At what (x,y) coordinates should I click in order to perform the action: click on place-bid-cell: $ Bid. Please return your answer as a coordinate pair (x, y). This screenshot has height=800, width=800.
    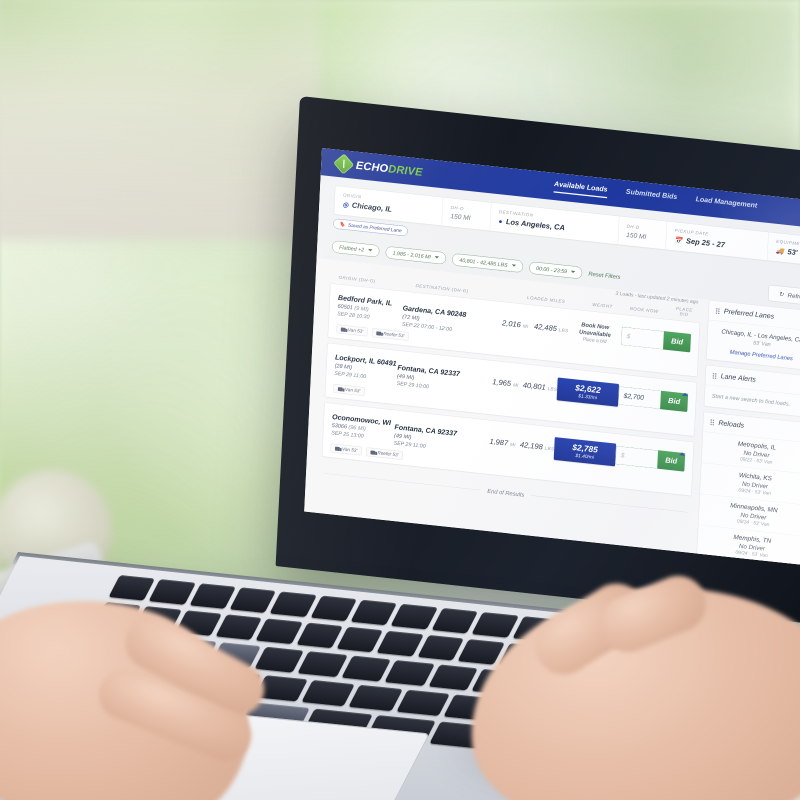
    Looking at the image, I should click on (650, 458).